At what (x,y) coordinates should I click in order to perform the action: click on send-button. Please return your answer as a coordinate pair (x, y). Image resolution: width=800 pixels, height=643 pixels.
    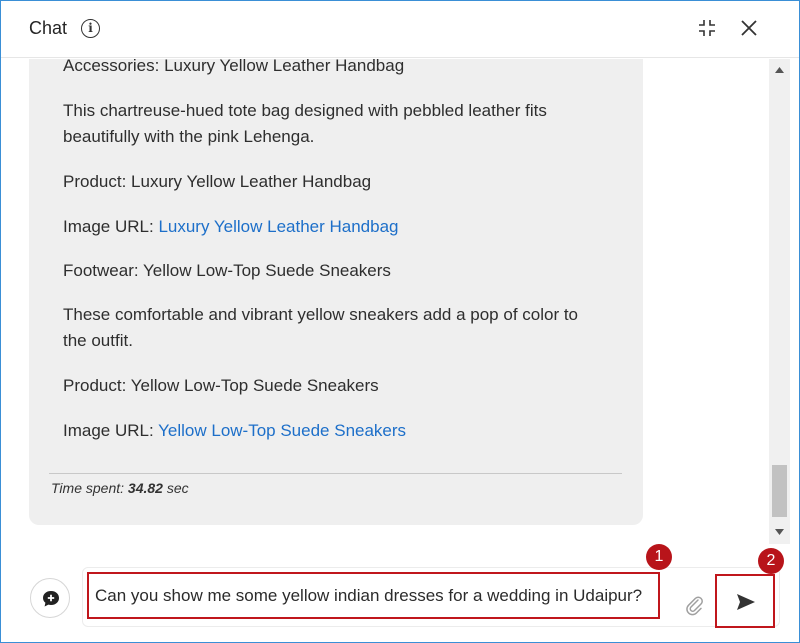
    Looking at the image, I should click on (745, 601).